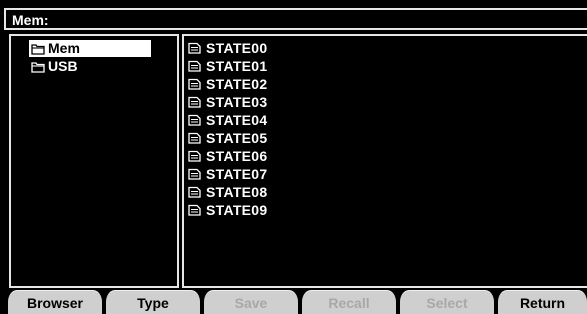 The width and height of the screenshot is (587, 314). I want to click on file-label: STATE04, so click(237, 120).